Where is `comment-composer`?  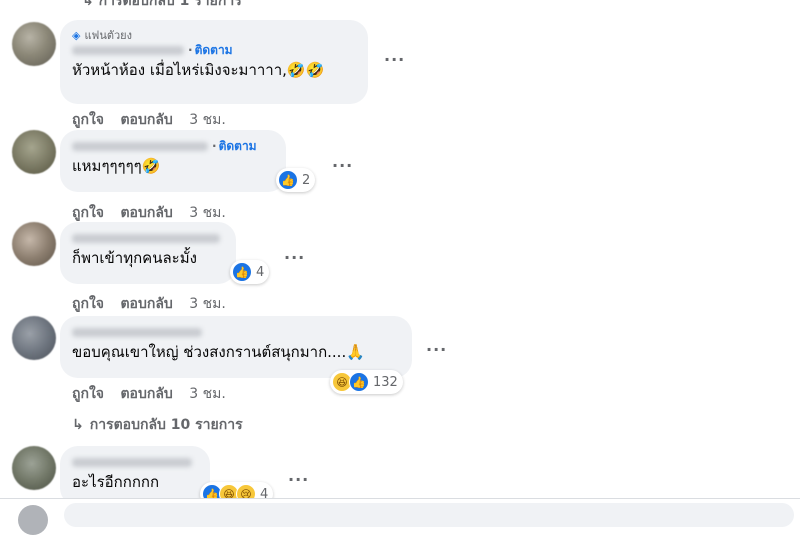
comment-composer is located at coordinates (400, 516).